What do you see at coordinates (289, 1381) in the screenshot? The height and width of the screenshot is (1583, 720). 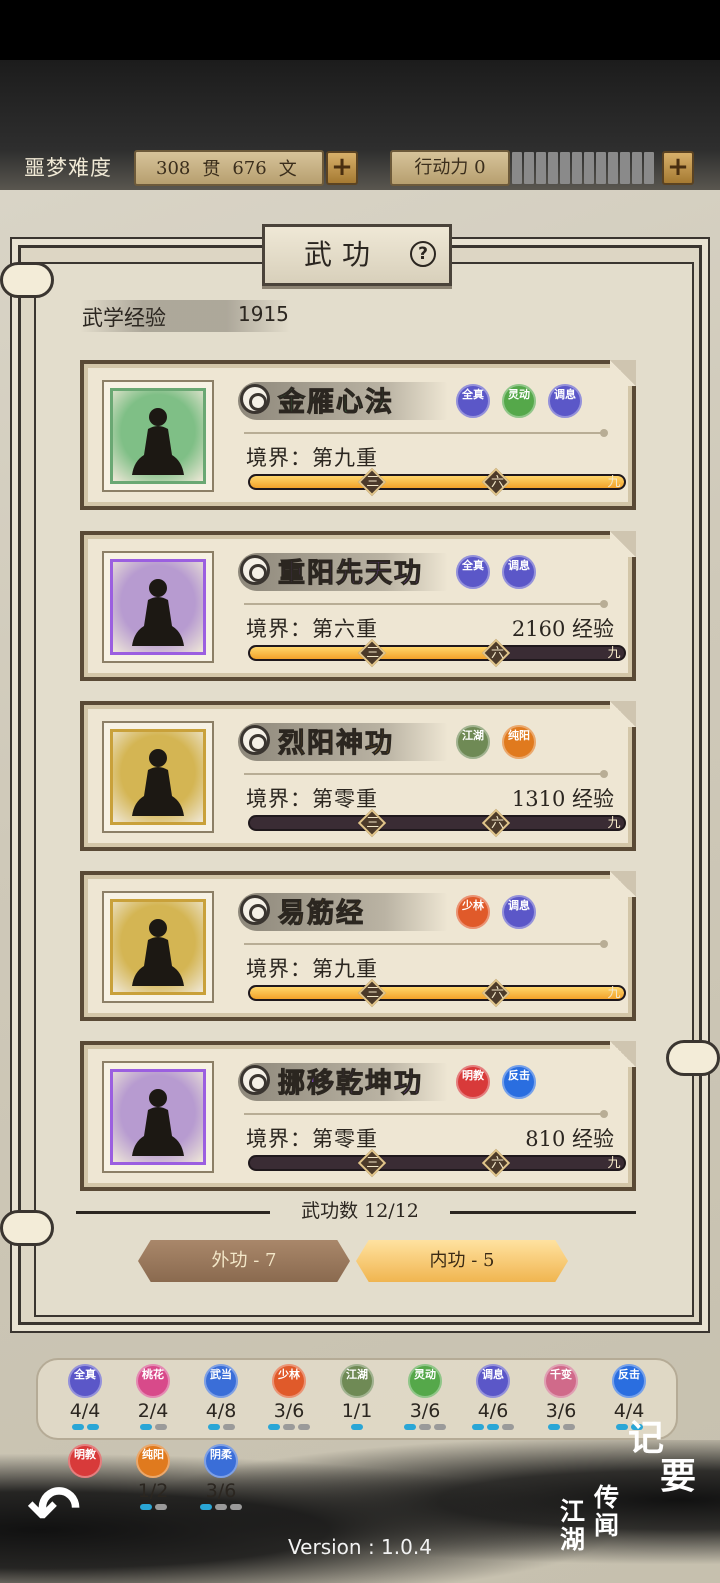 I see `school-badge: 少林` at bounding box center [289, 1381].